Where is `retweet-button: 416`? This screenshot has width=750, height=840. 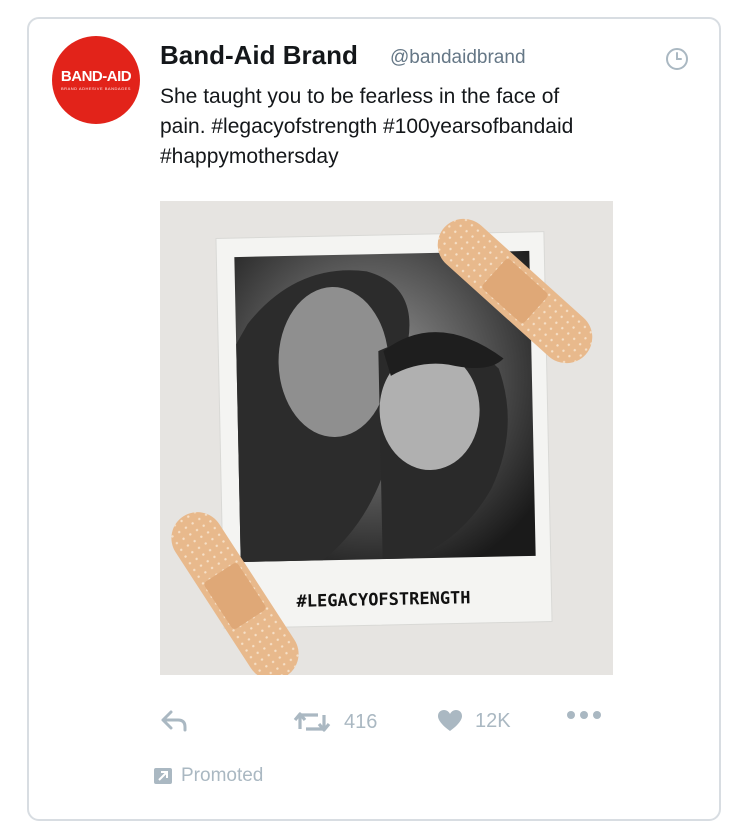
retweet-button: 416 is located at coordinates (334, 722).